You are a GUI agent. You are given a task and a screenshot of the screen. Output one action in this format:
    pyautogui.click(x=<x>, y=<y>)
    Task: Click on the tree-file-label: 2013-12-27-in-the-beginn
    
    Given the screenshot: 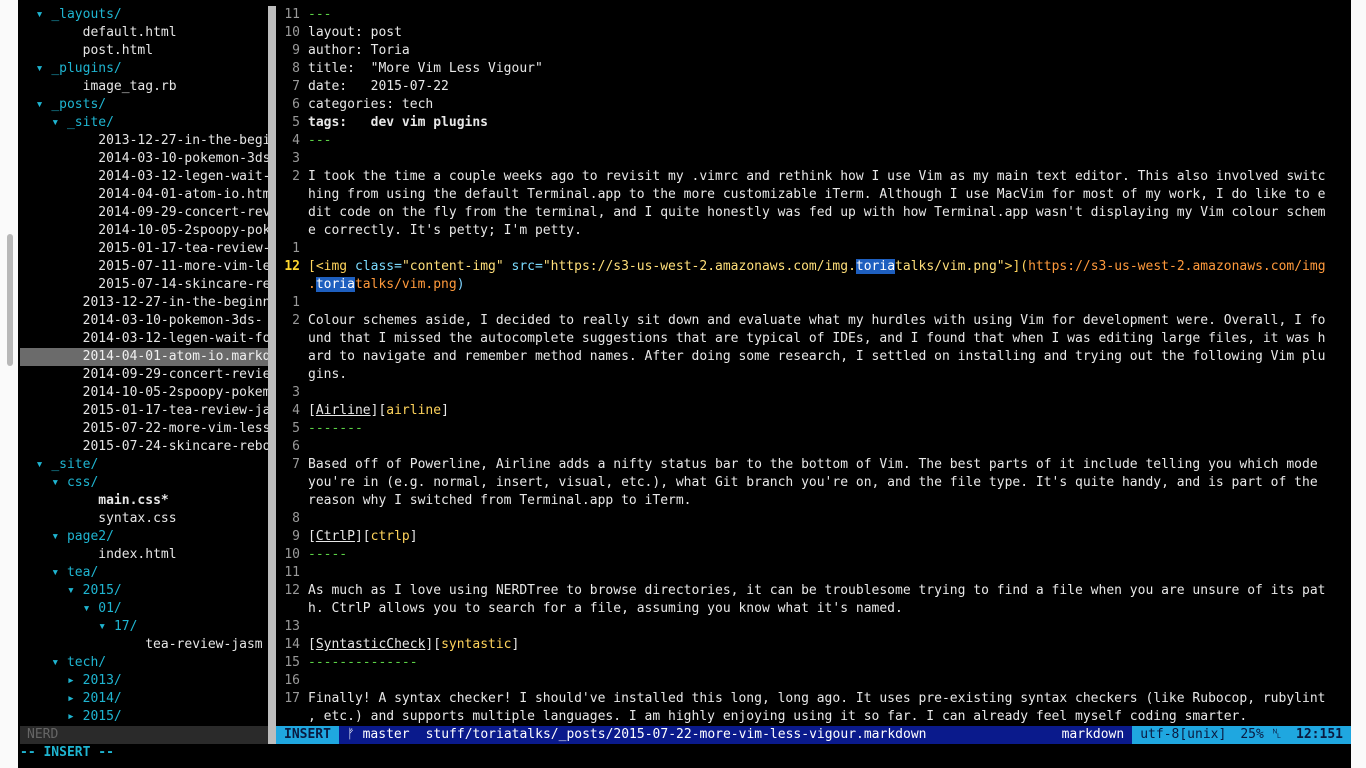 What is the action you would take?
    pyautogui.click(x=175, y=302)
    